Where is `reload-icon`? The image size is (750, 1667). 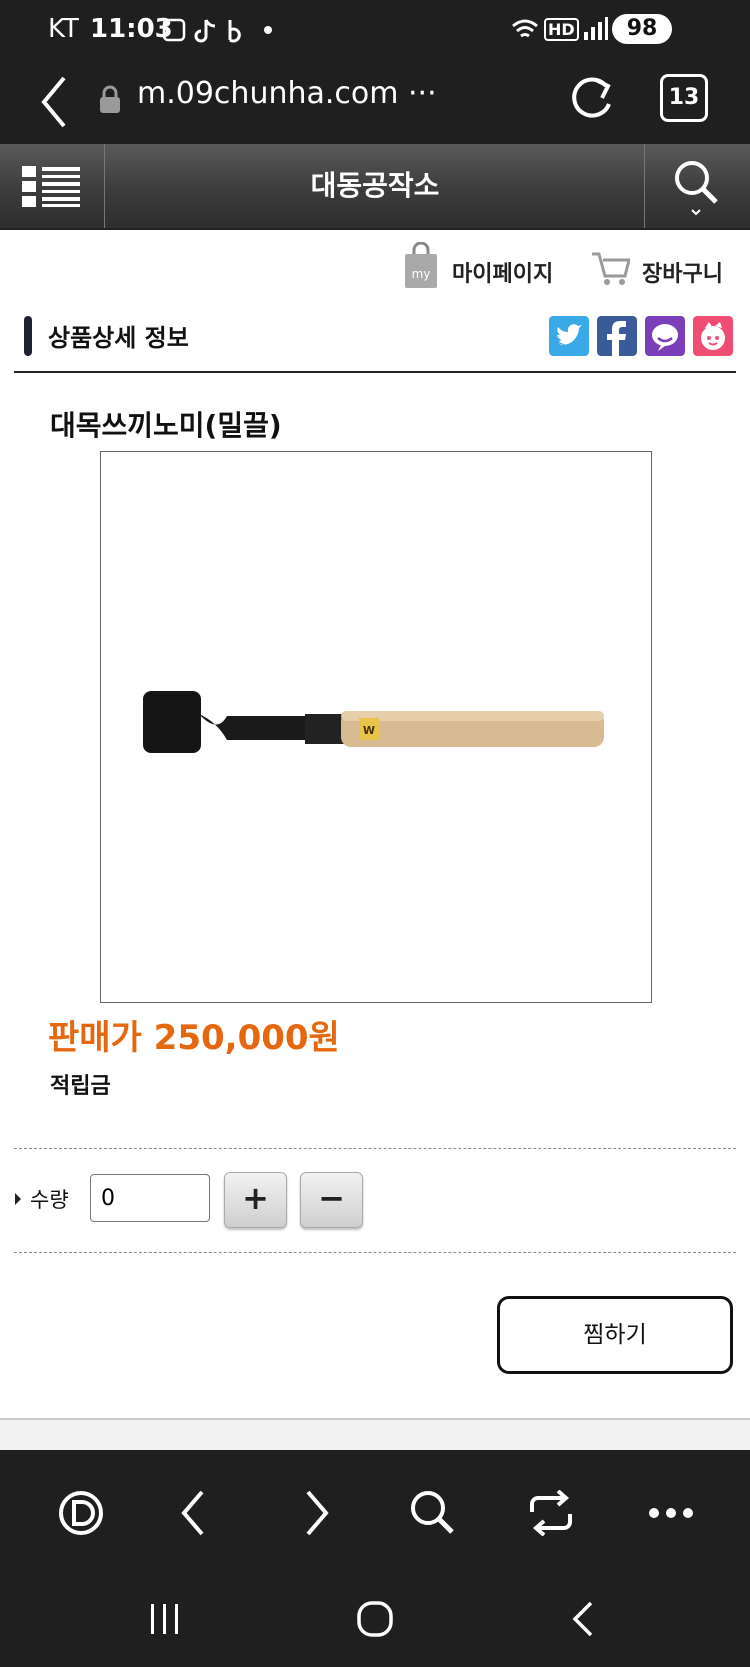
reload-icon is located at coordinates (591, 99).